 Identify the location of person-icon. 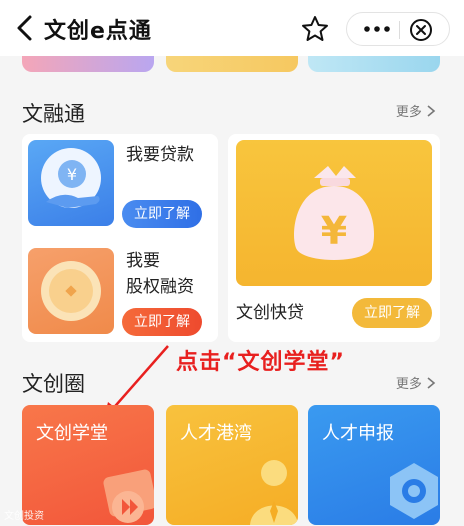
(274, 492).